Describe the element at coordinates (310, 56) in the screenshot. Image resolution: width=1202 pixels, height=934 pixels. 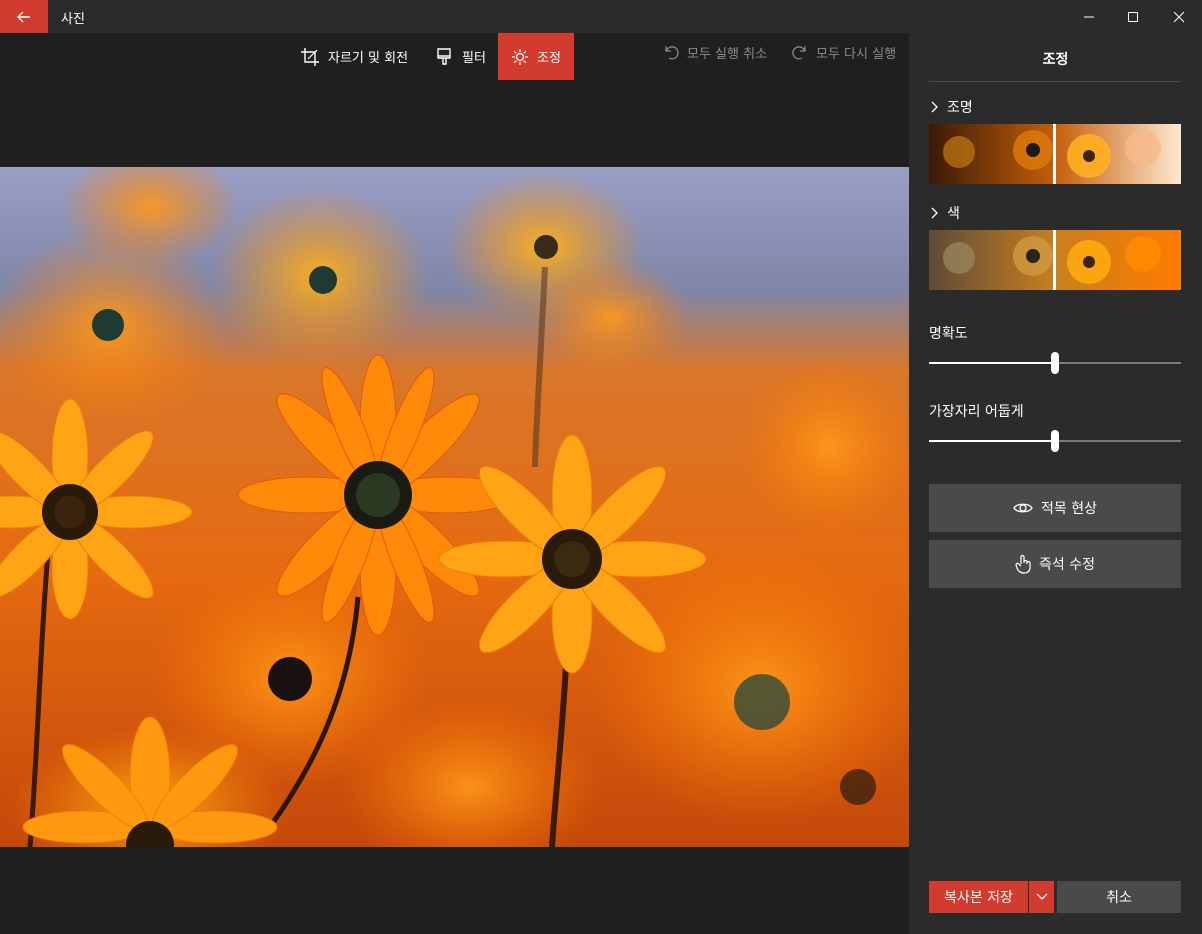
I see `crop-icon` at that location.